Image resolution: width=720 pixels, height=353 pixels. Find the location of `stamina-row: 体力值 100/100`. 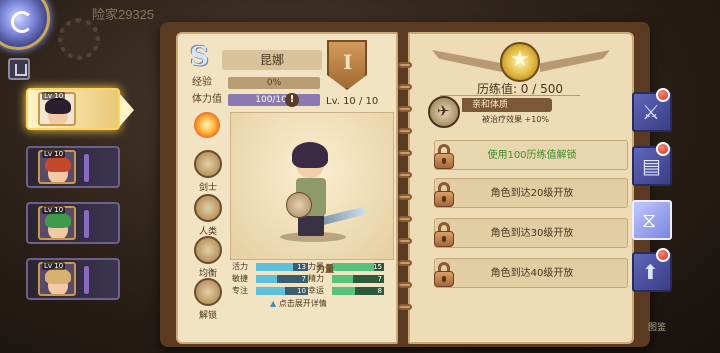

stamina-row: 体力值 100/100 is located at coordinates (256, 100).